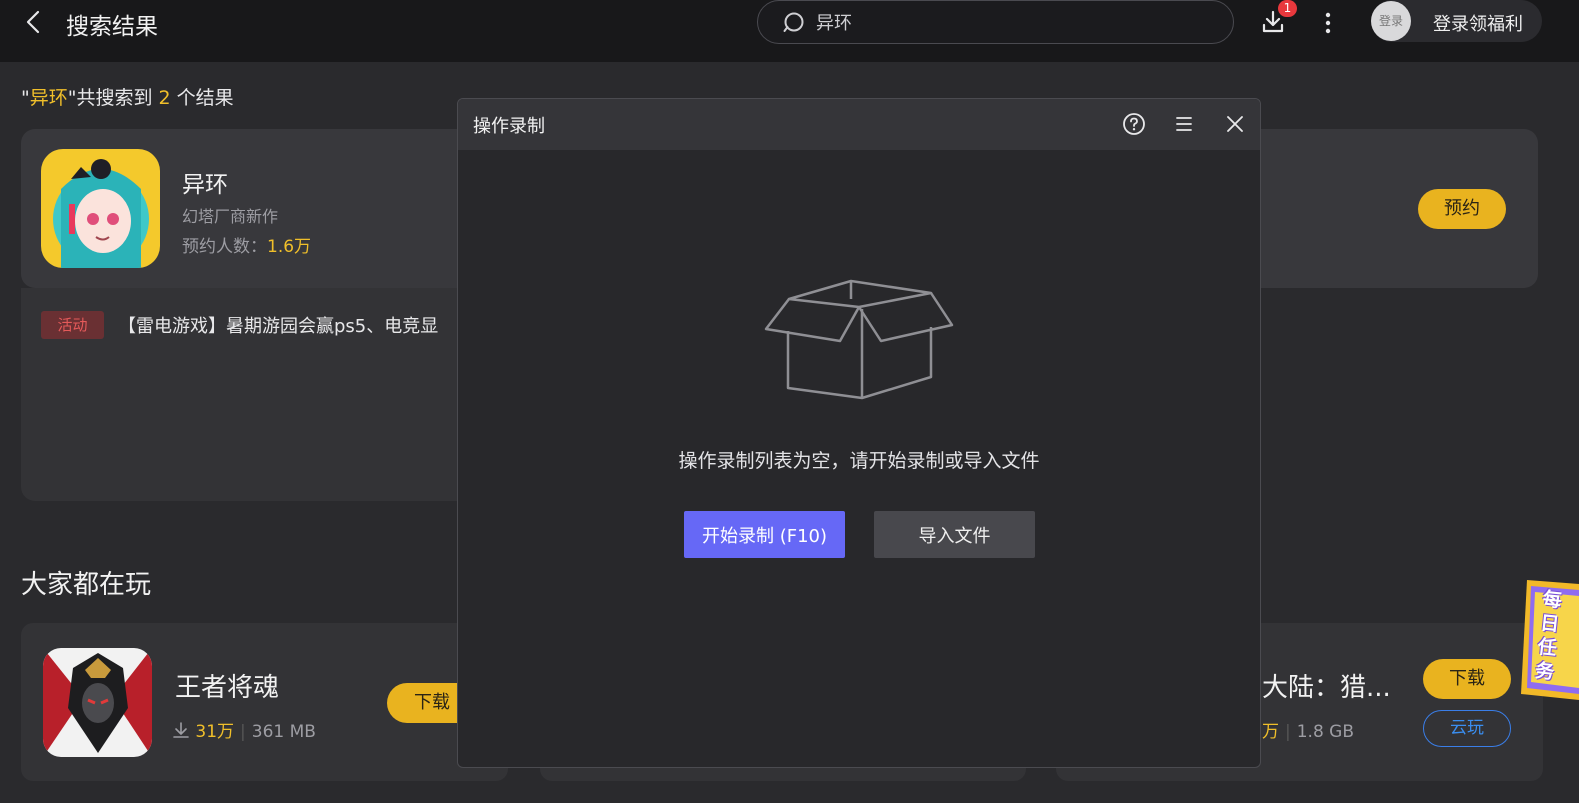 The image size is (1579, 803). I want to click on game-meta: 万 | 1.8 GB, so click(1308, 732).